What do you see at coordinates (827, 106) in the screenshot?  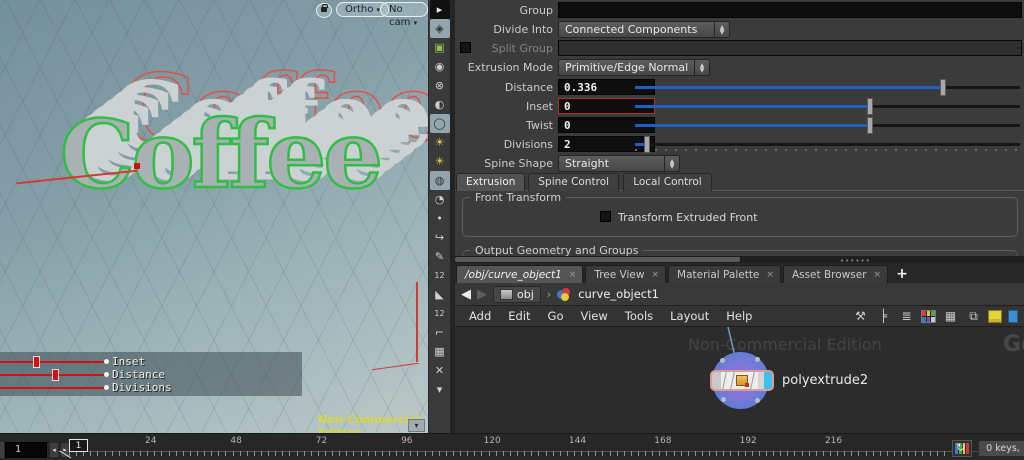 I see `param-slider-inset` at bounding box center [827, 106].